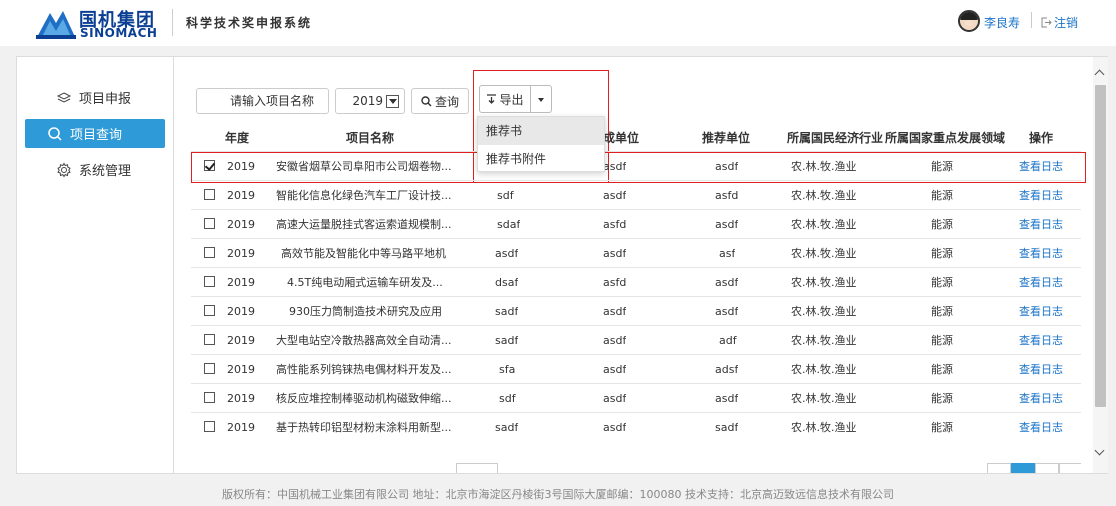  What do you see at coordinates (492, 98) in the screenshot?
I see `export-icon` at bounding box center [492, 98].